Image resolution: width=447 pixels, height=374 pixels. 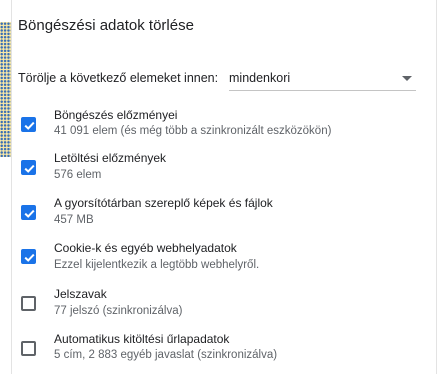 I want to click on item-title: Letöltési előzmények, so click(x=110, y=158).